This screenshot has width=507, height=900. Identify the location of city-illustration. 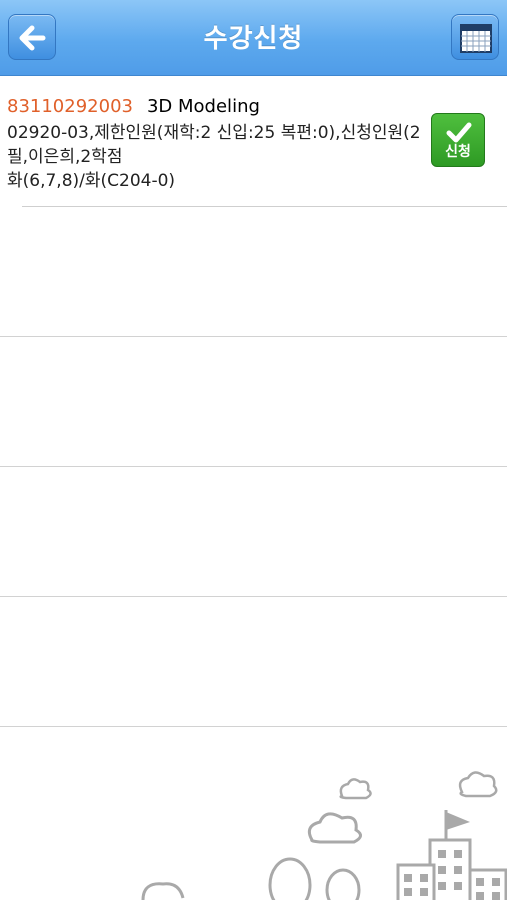
(324, 835).